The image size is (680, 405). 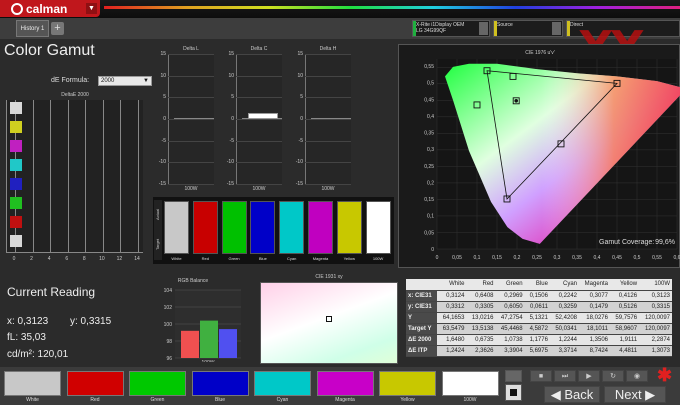 I want to click on de-formula-select: 2000 ▼, so click(x=125, y=81).